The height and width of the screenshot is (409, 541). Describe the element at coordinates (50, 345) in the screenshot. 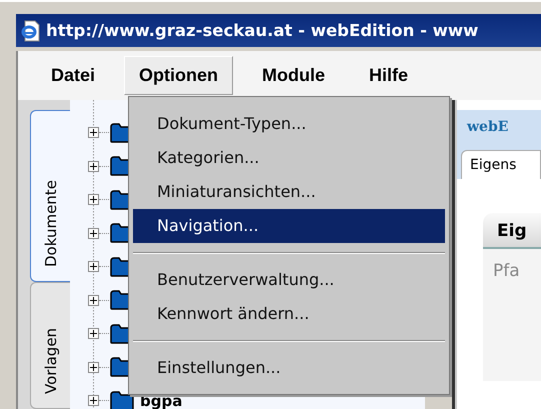

I see `side-tab: Vorlagen` at that location.